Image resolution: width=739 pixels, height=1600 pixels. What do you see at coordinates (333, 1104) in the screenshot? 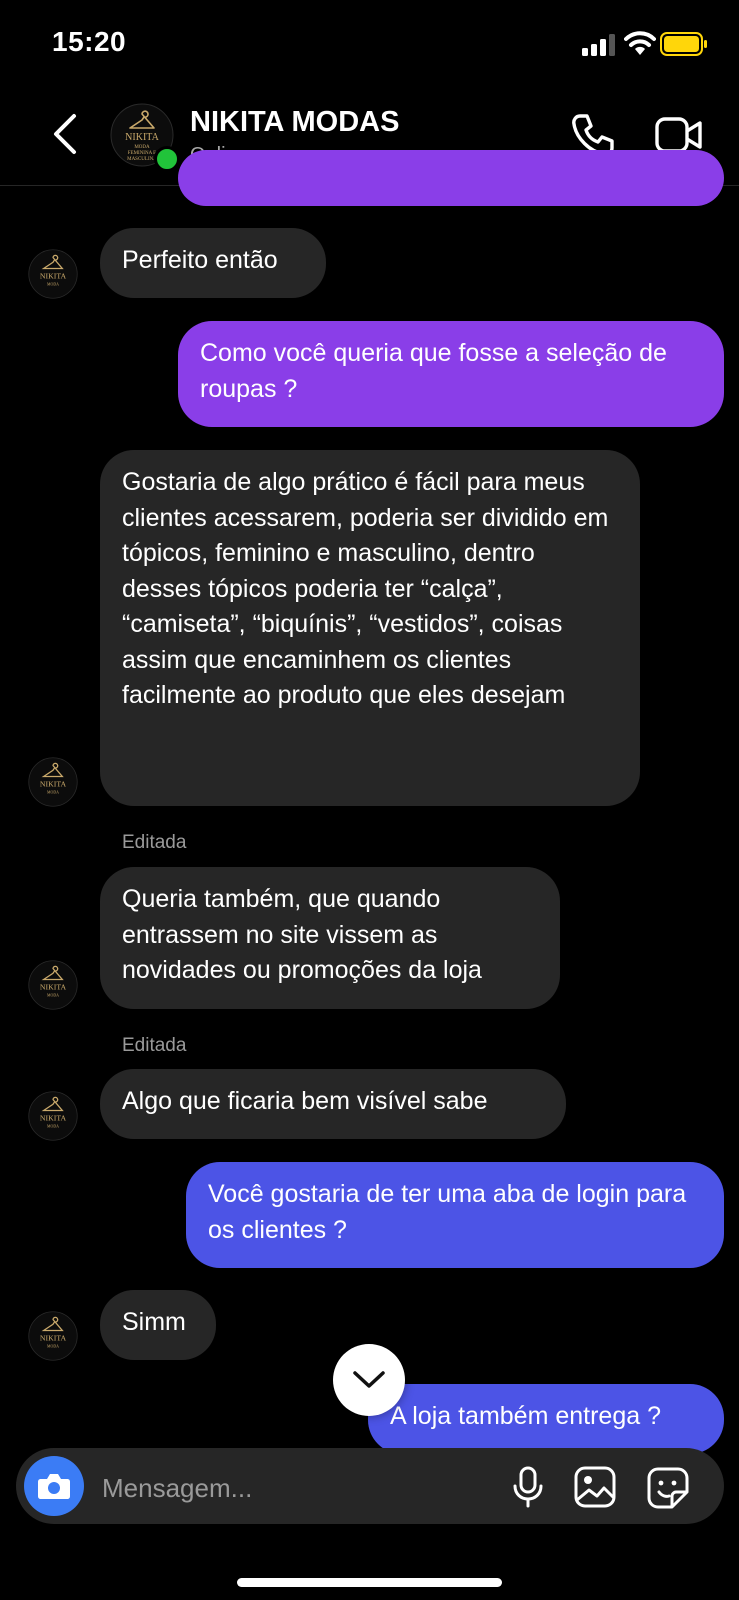
I see `message-bubble-incoming: Algo que ficaria bem visível sabe` at bounding box center [333, 1104].